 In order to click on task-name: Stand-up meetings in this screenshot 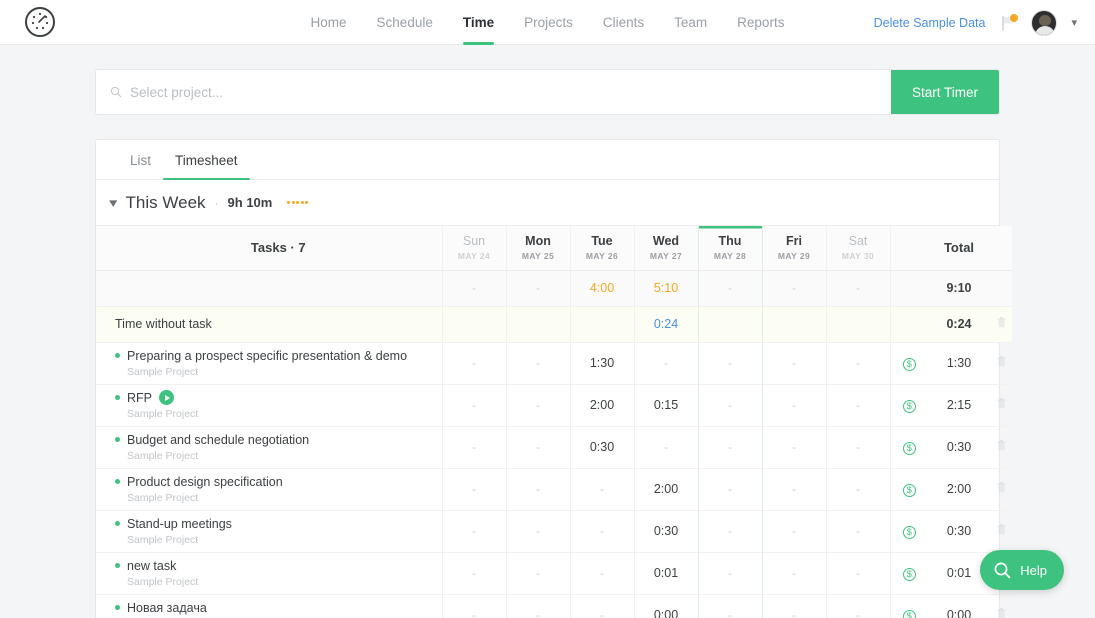, I will do `click(179, 524)`.